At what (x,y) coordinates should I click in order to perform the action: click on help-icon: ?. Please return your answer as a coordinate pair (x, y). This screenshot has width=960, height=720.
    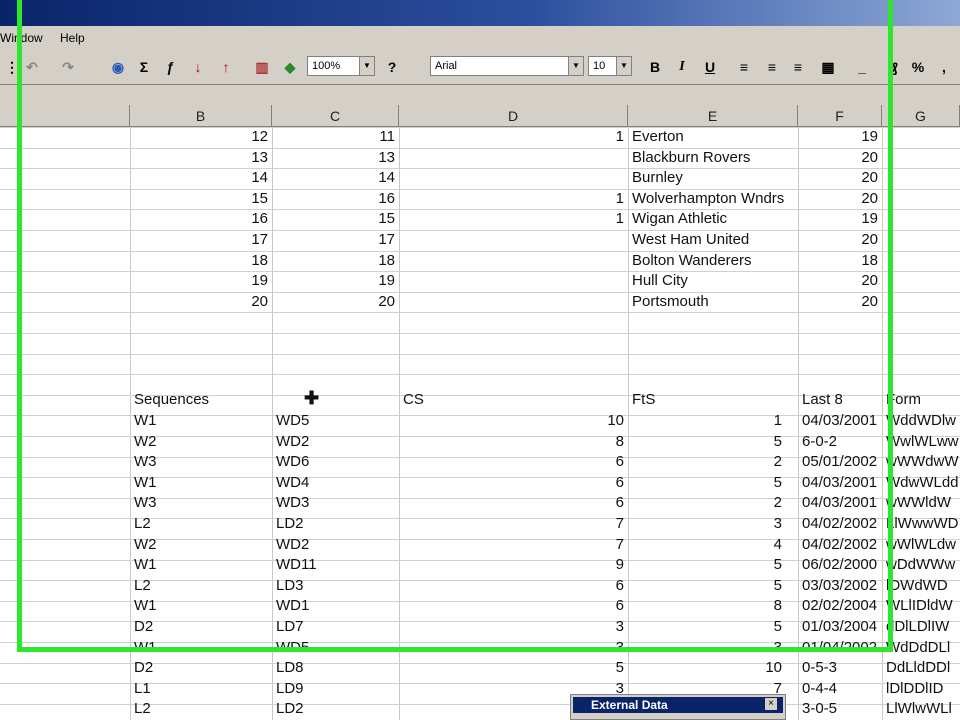
    Looking at the image, I should click on (392, 67).